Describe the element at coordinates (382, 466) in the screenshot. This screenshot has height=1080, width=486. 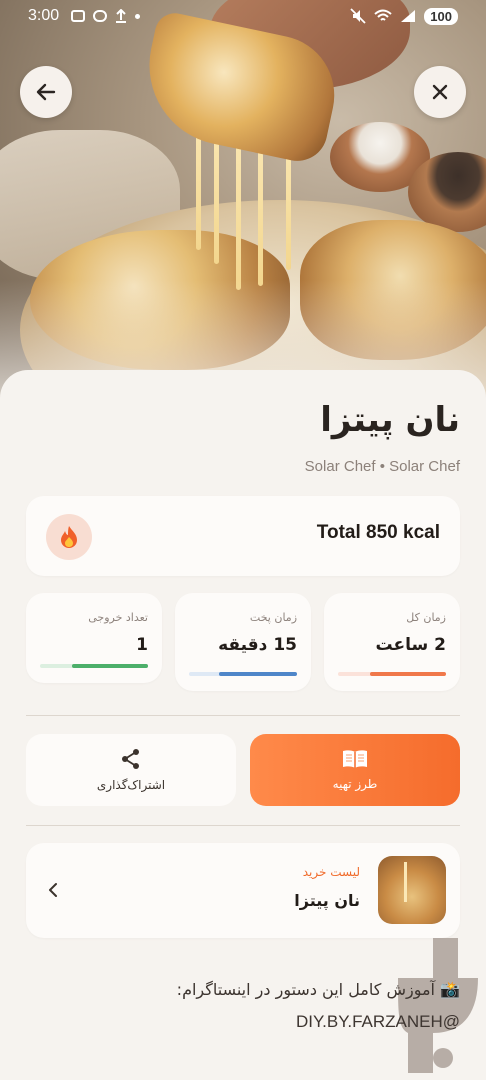
I see `recipe-author: Solar Chef • Solar Chef` at that location.